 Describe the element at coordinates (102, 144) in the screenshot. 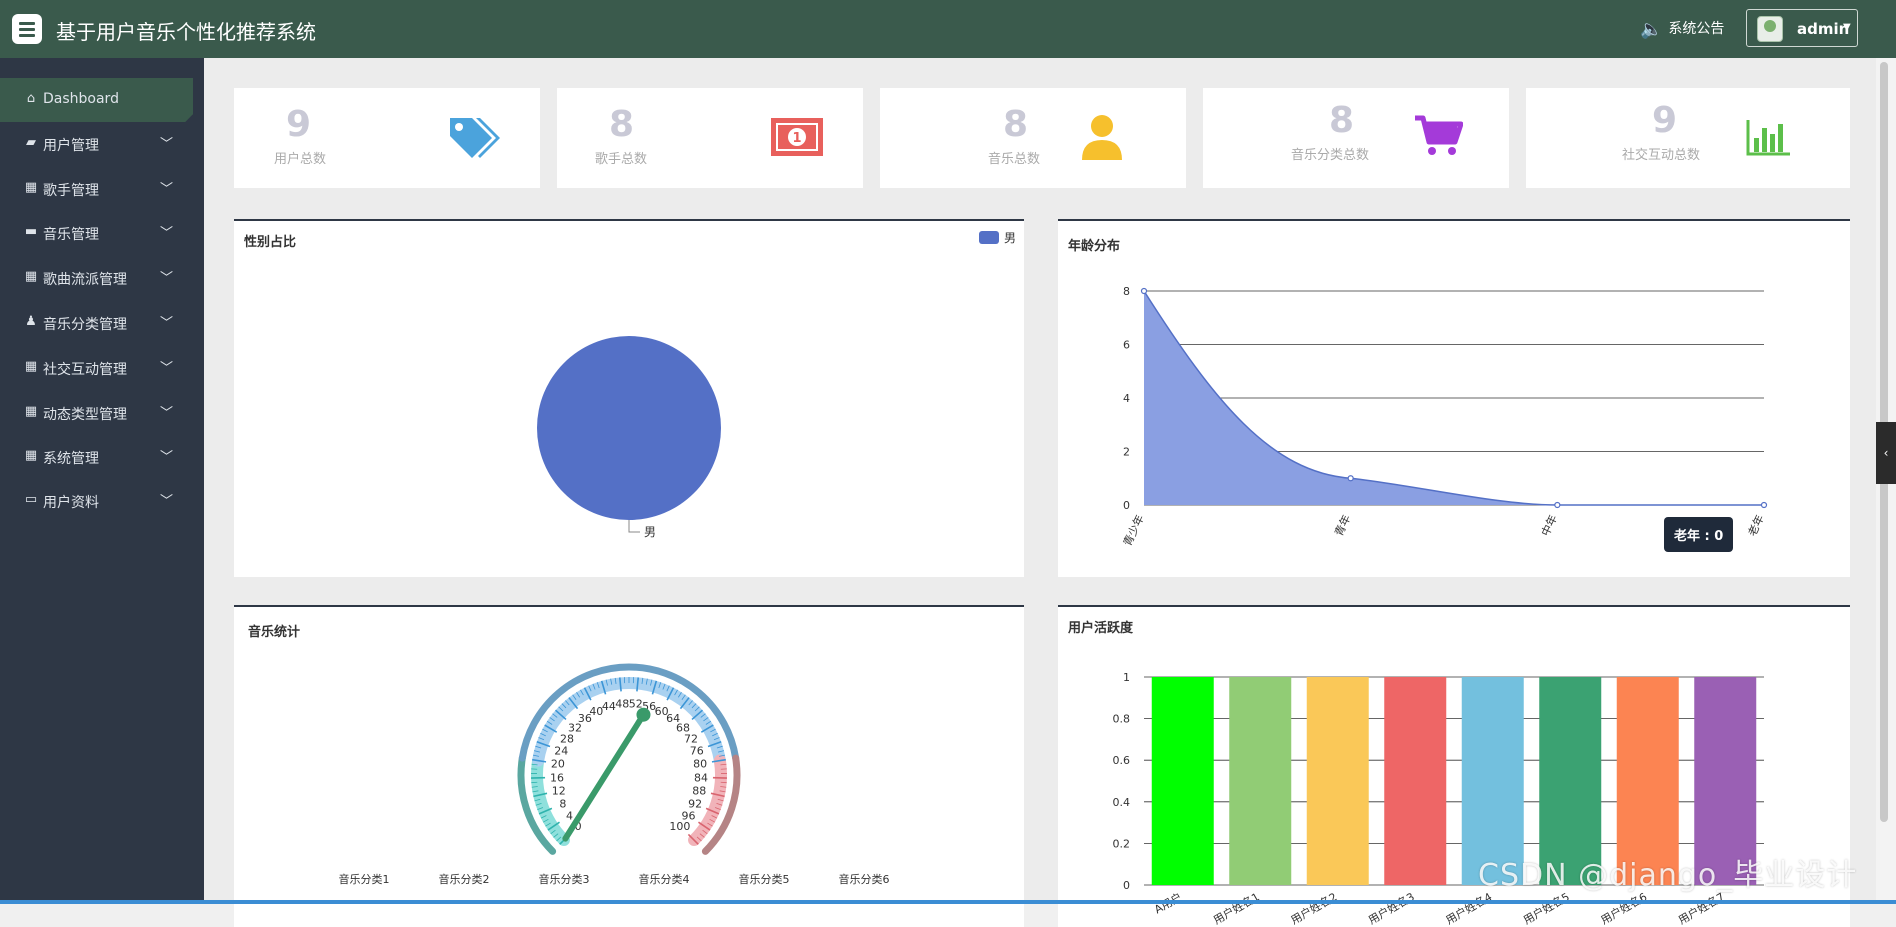

I see `sidebar-item-users: ▰ 用户管理 ﹀` at that location.